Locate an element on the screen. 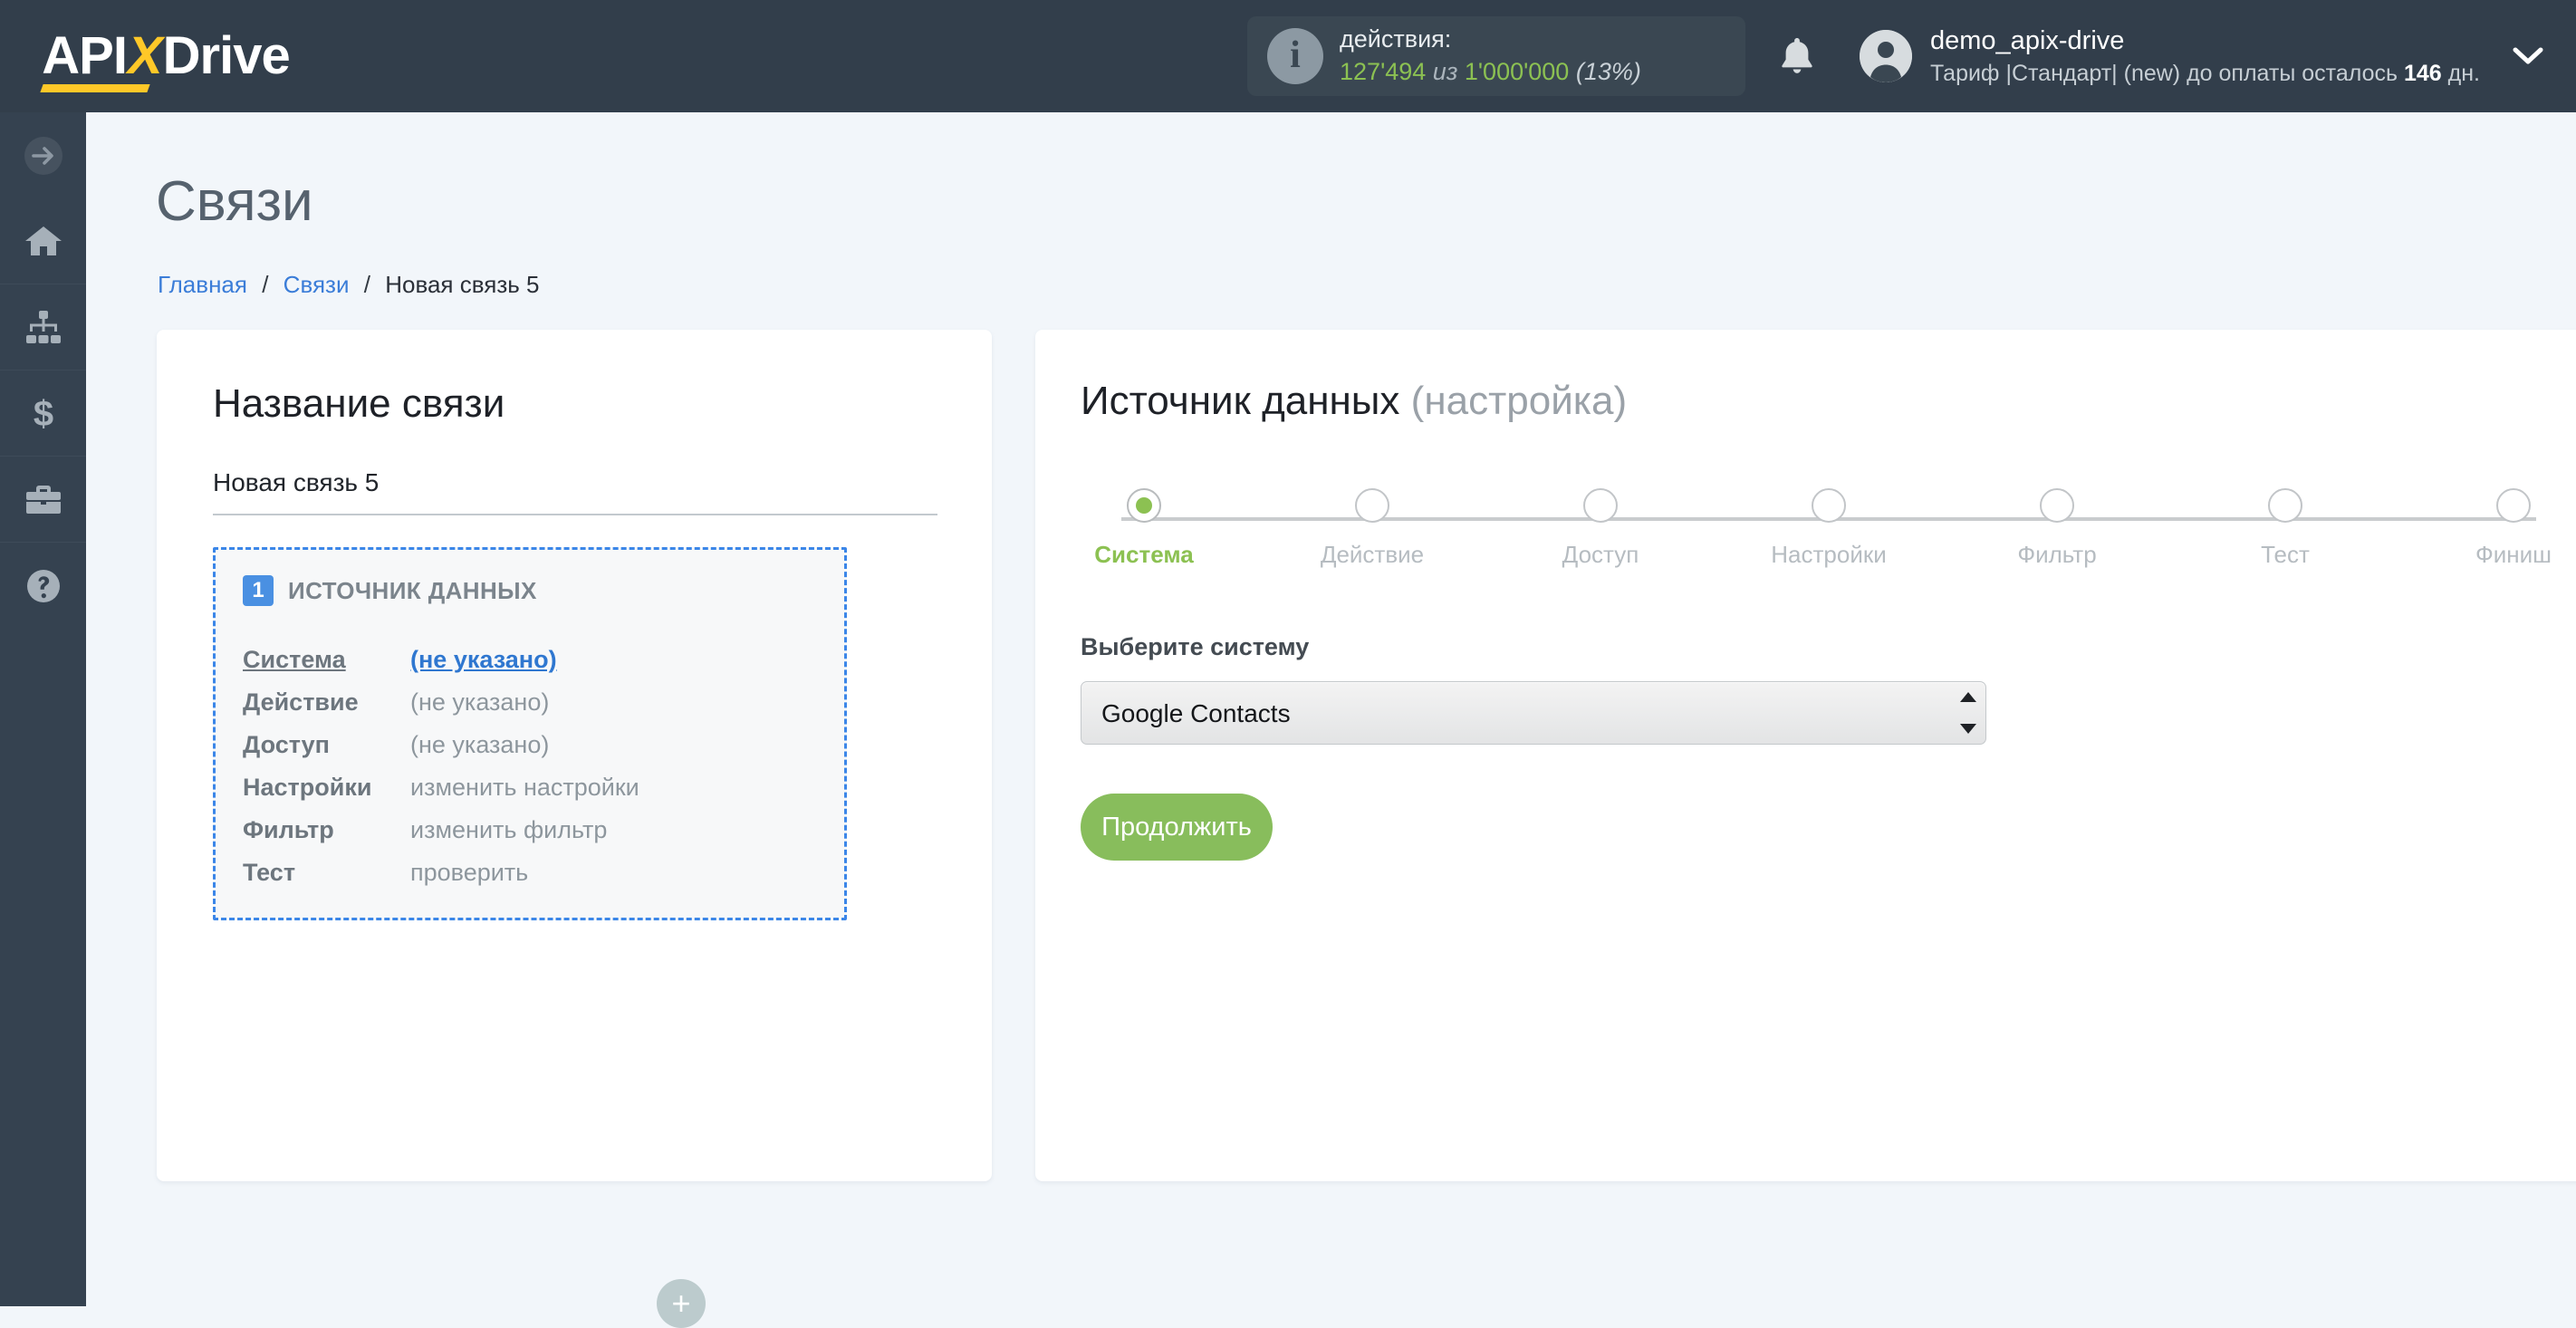 Image resolution: width=2576 pixels, height=1328 pixels. source-row-value: изменить настройки is located at coordinates (524, 788).